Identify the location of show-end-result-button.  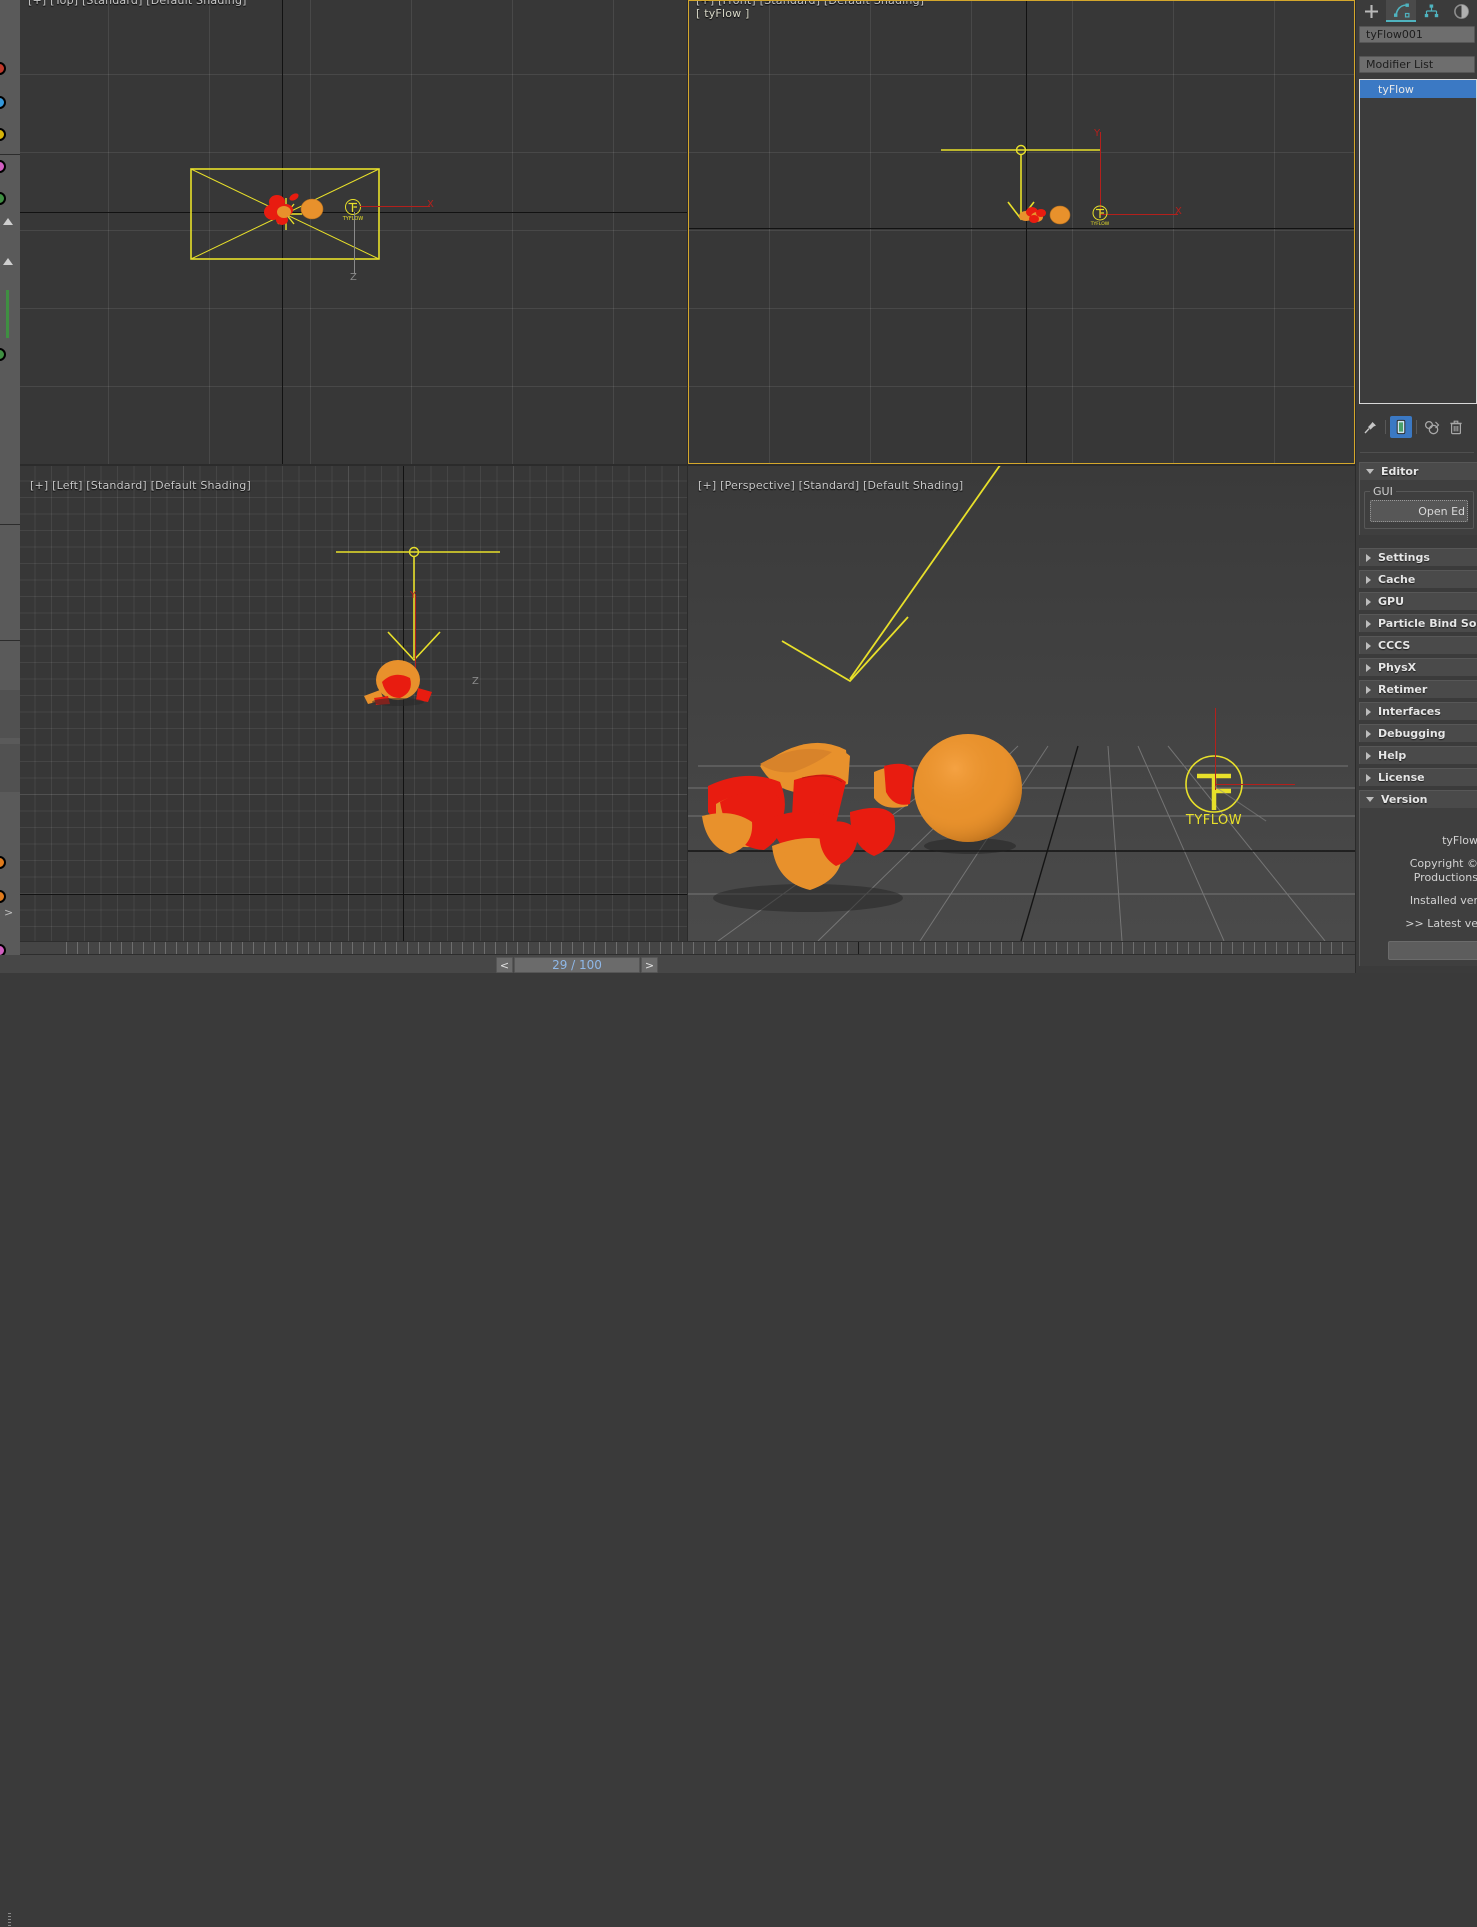
(1401, 427).